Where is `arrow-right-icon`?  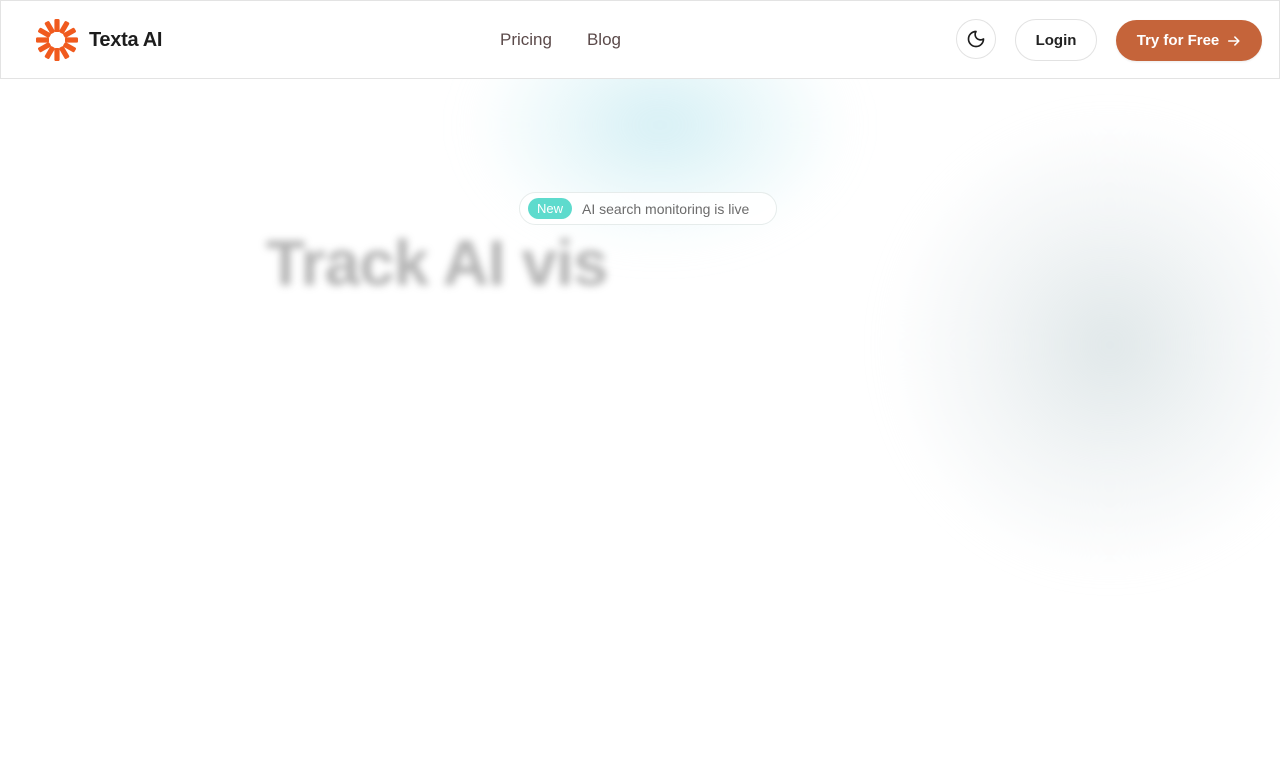 arrow-right-icon is located at coordinates (1234, 40).